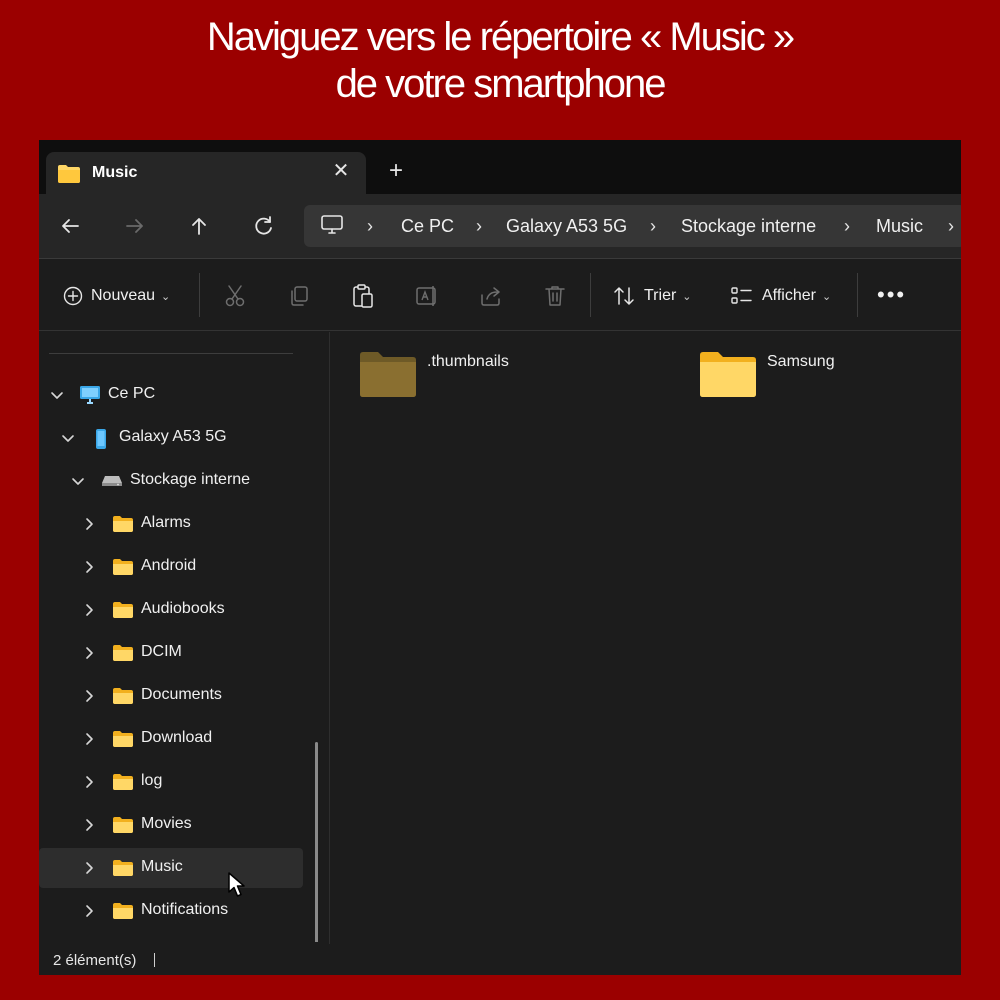  Describe the element at coordinates (190, 479) in the screenshot. I see `sidebar-item-label: Stockage interne` at that location.